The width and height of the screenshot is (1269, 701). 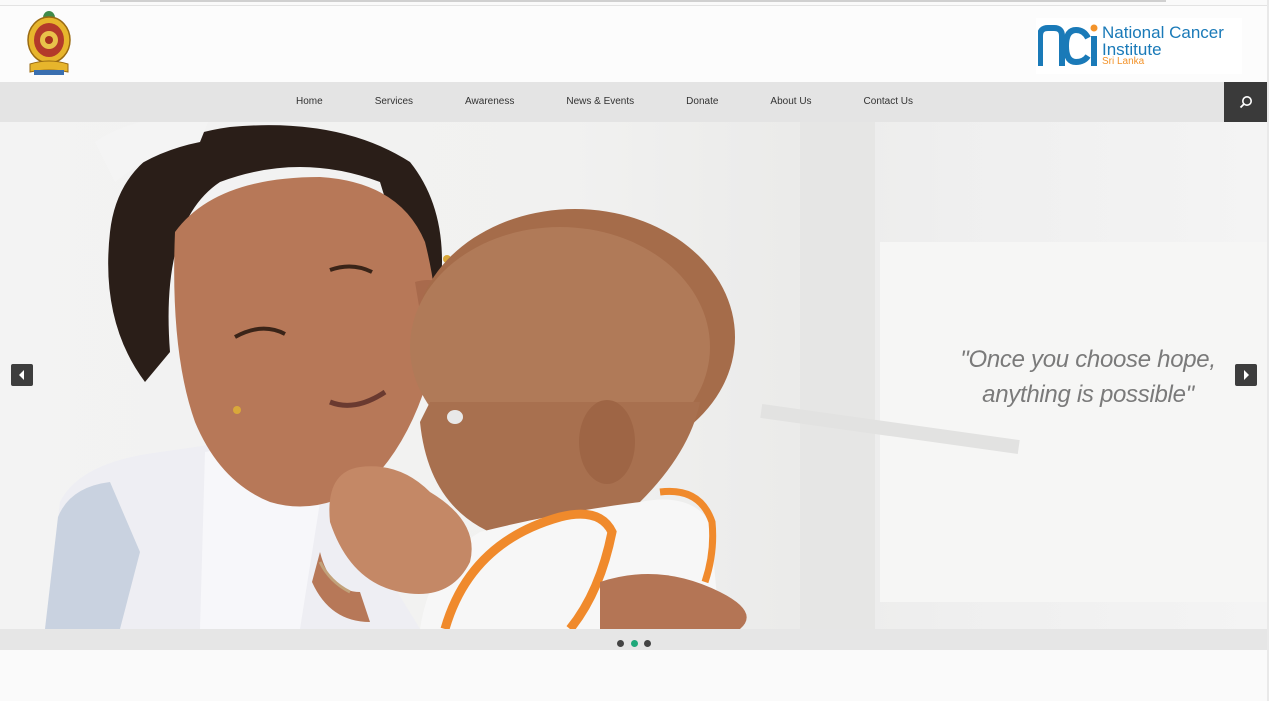 I want to click on search-button, so click(x=1246, y=102).